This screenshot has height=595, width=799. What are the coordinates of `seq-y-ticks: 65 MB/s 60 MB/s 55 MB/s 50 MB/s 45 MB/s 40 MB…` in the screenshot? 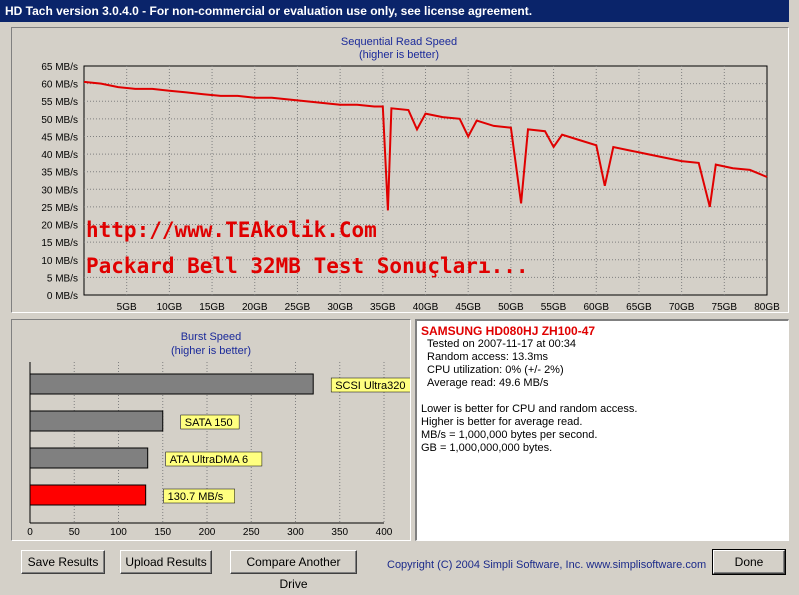 It's located at (59, 182).